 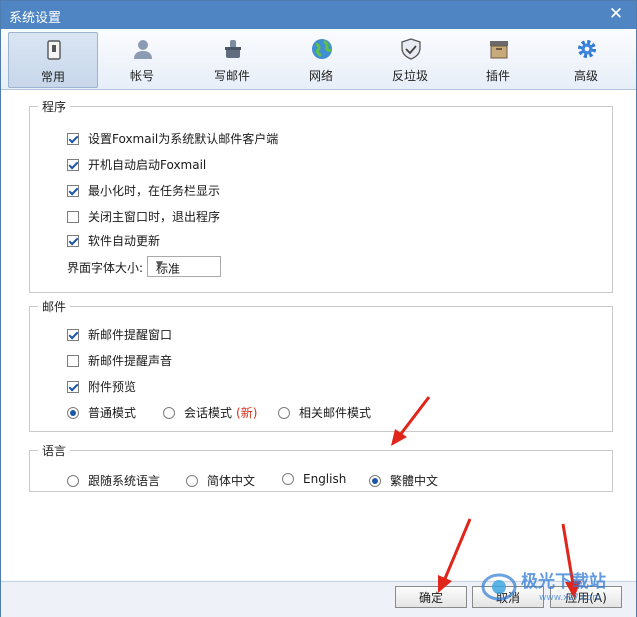 I want to click on tab-label: 常用, so click(x=52, y=77).